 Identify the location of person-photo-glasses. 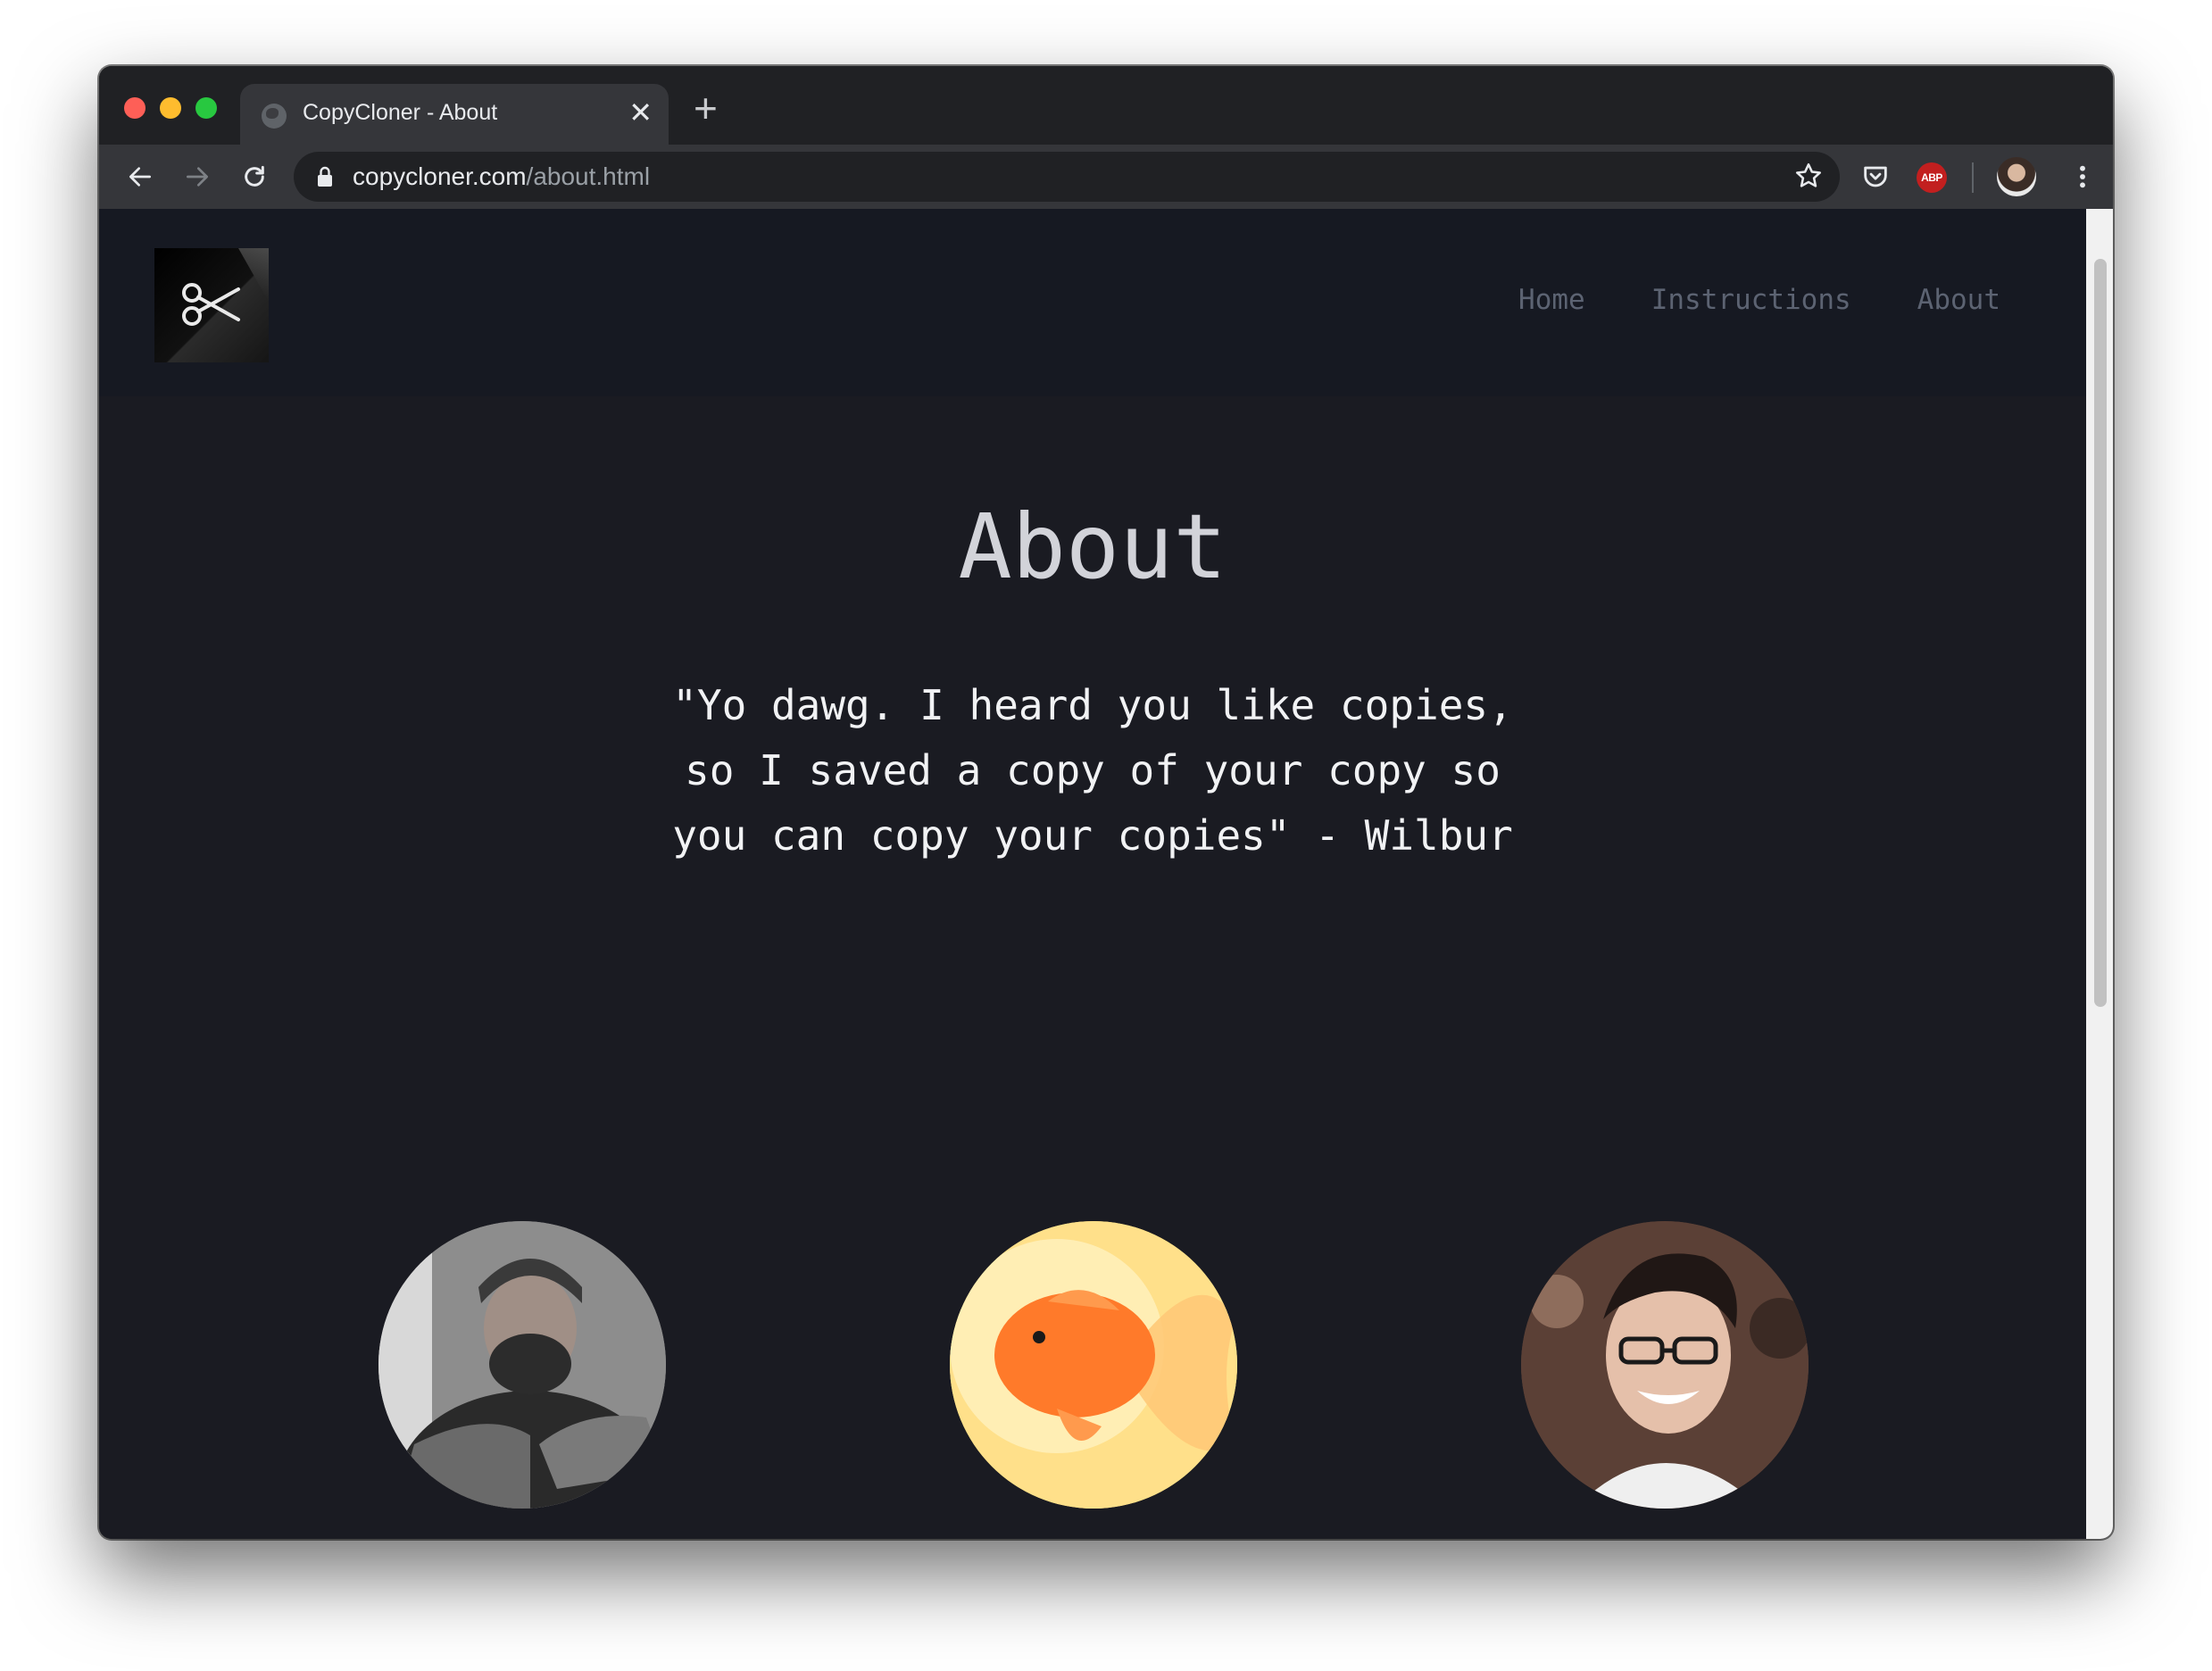
(1665, 1365).